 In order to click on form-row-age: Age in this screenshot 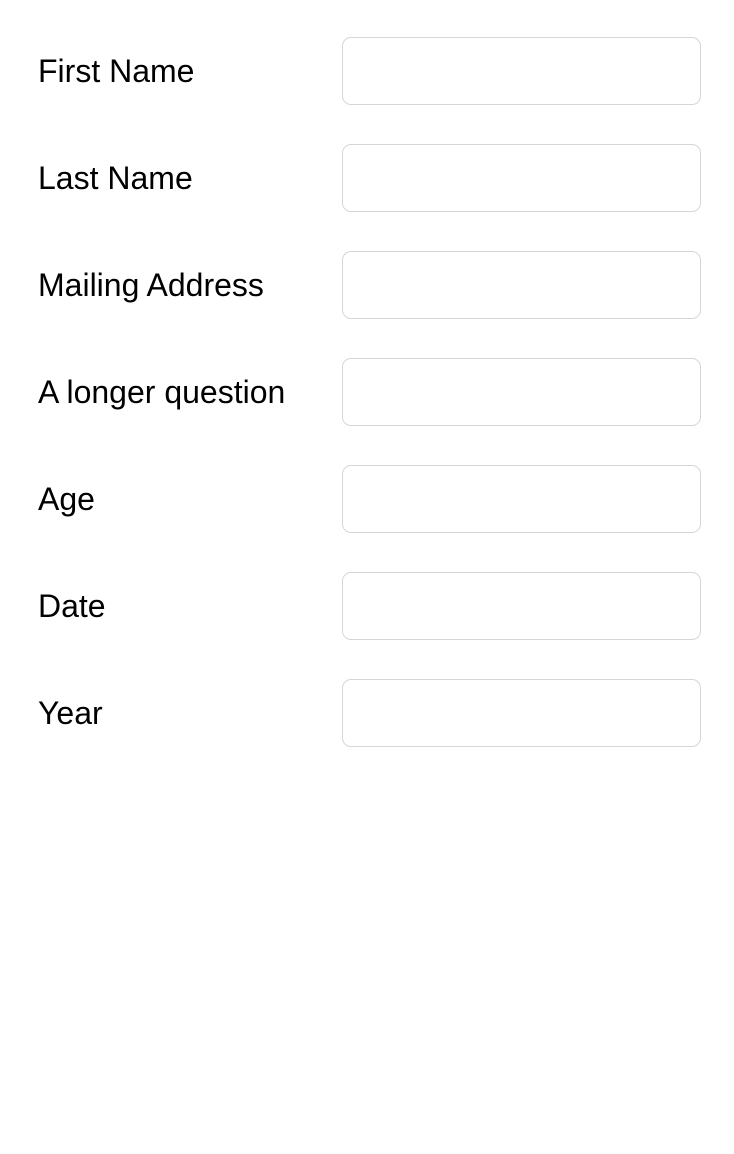, I will do `click(367, 499)`.